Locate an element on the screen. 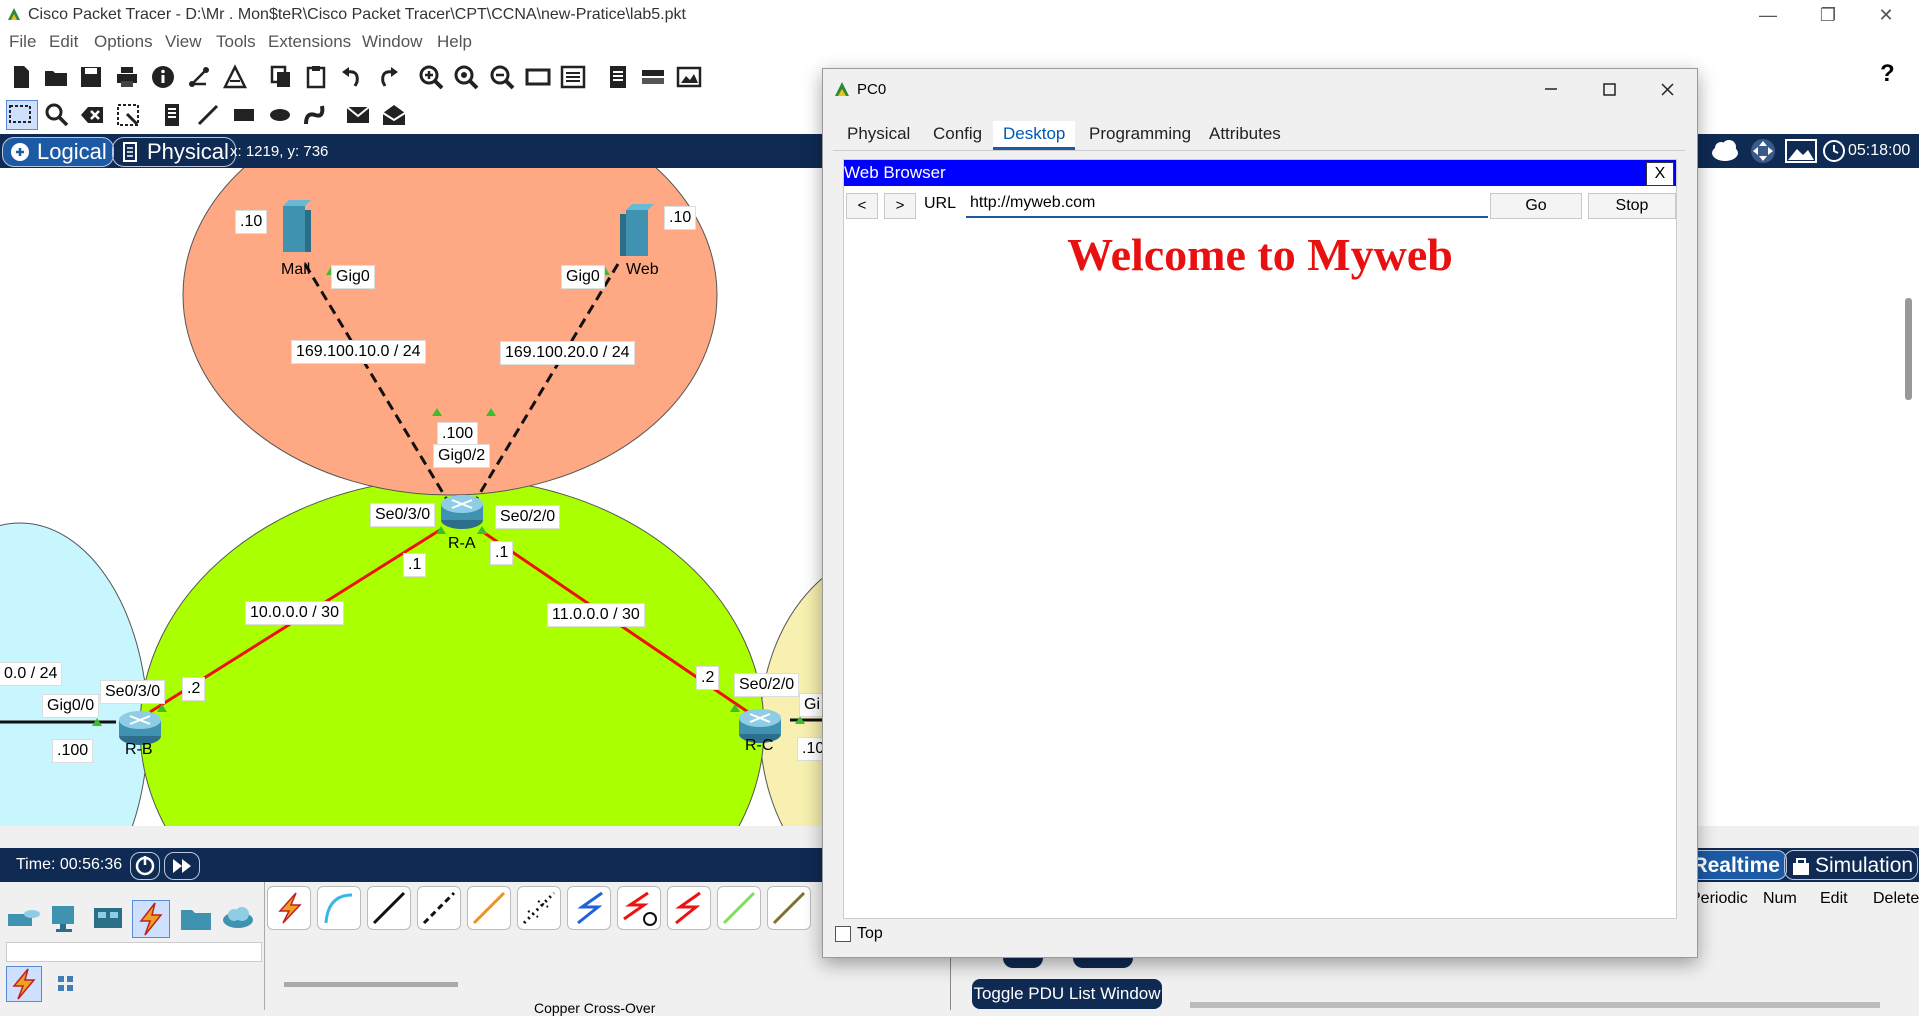  restore-button: ❐ is located at coordinates (1828, 15).